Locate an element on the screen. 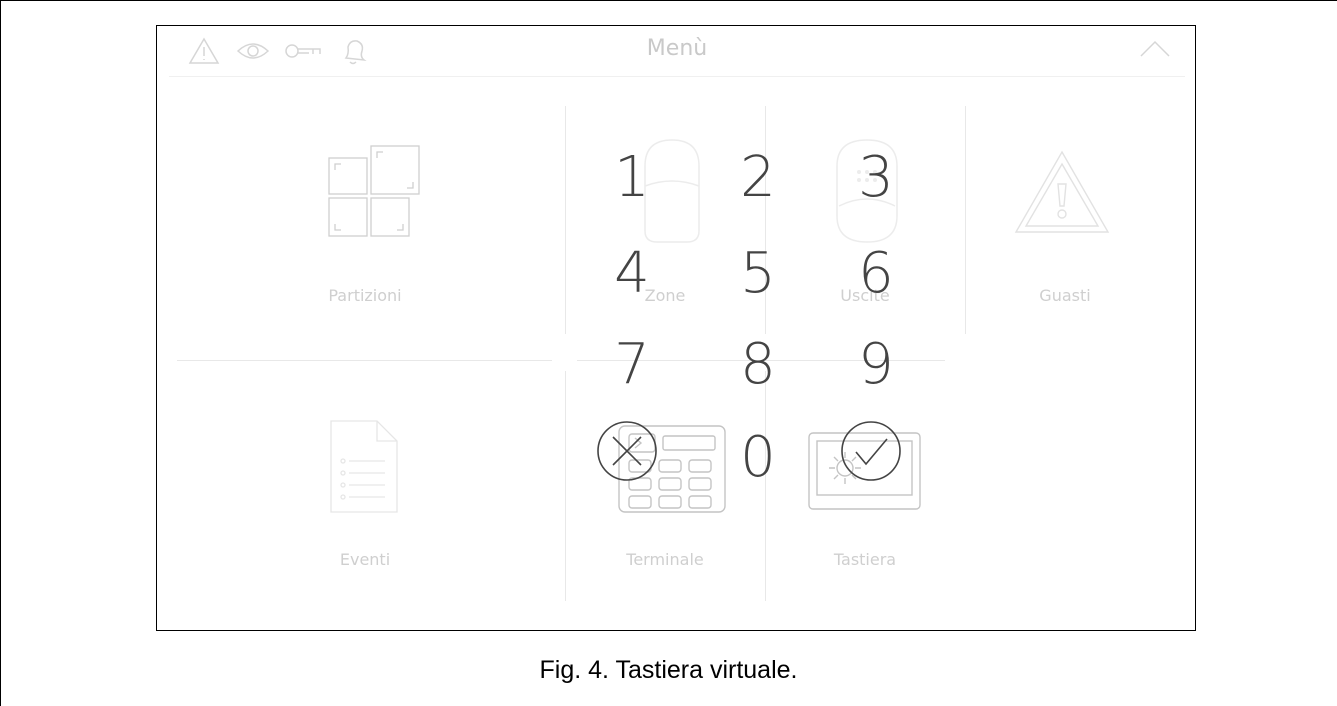  page-left-rule is located at coordinates (0, 353).